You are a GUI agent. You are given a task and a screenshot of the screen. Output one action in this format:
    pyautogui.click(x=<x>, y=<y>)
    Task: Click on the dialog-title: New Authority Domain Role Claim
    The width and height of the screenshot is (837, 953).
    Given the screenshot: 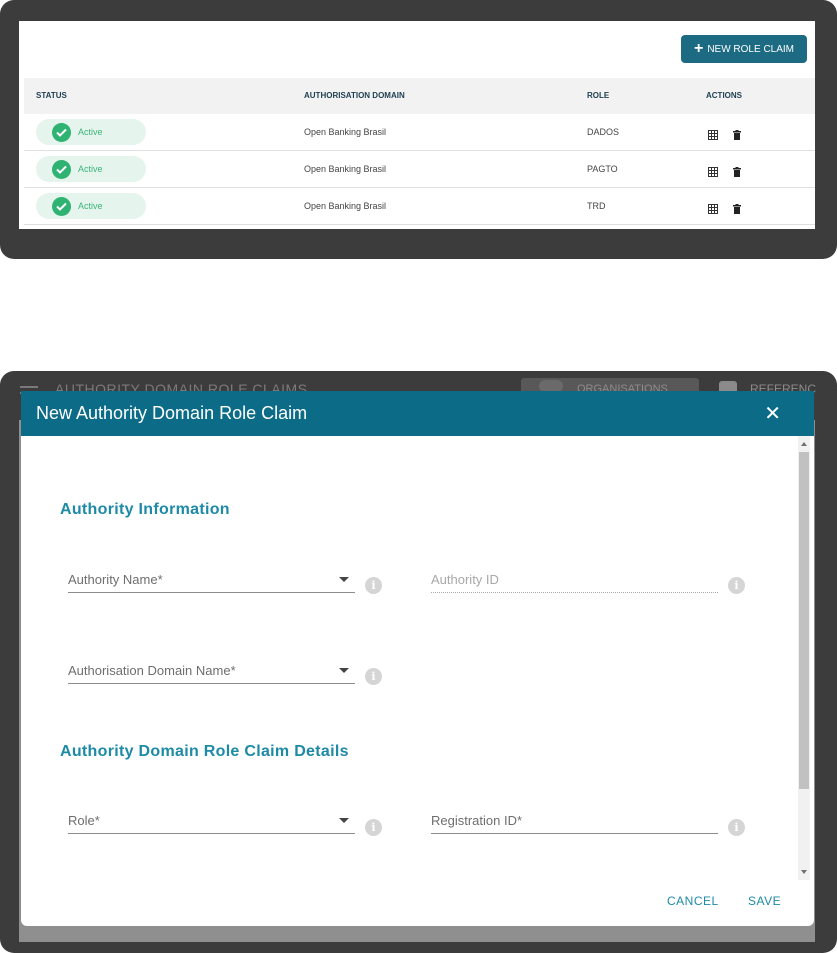 What is the action you would take?
    pyautogui.click(x=172, y=413)
    